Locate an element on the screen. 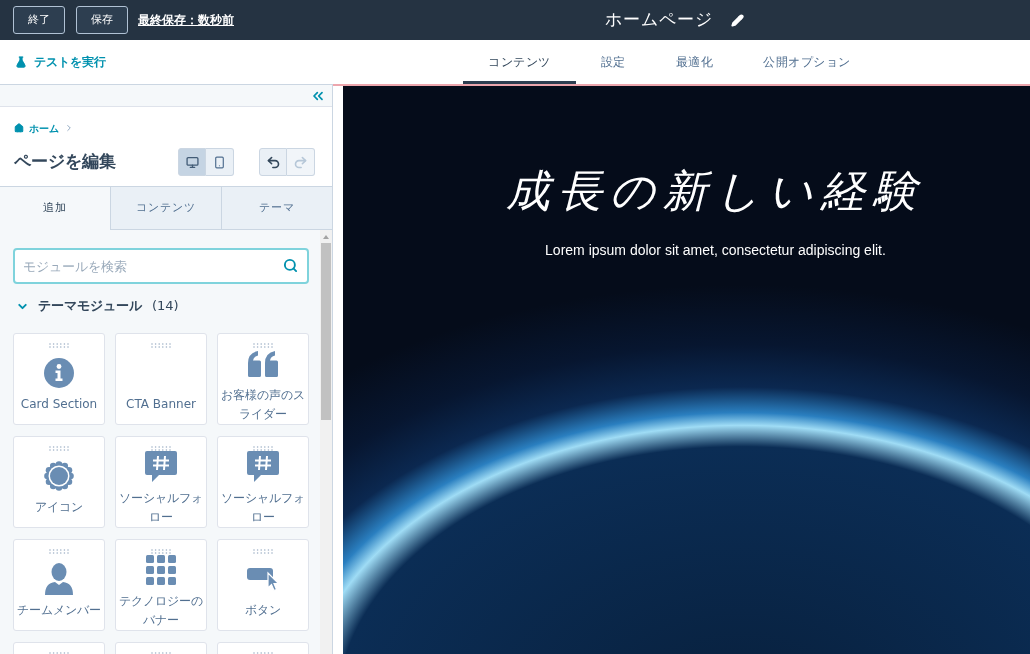 This screenshot has height=654, width=1030. breadcrumb-link: ホーム is located at coordinates (36, 128).